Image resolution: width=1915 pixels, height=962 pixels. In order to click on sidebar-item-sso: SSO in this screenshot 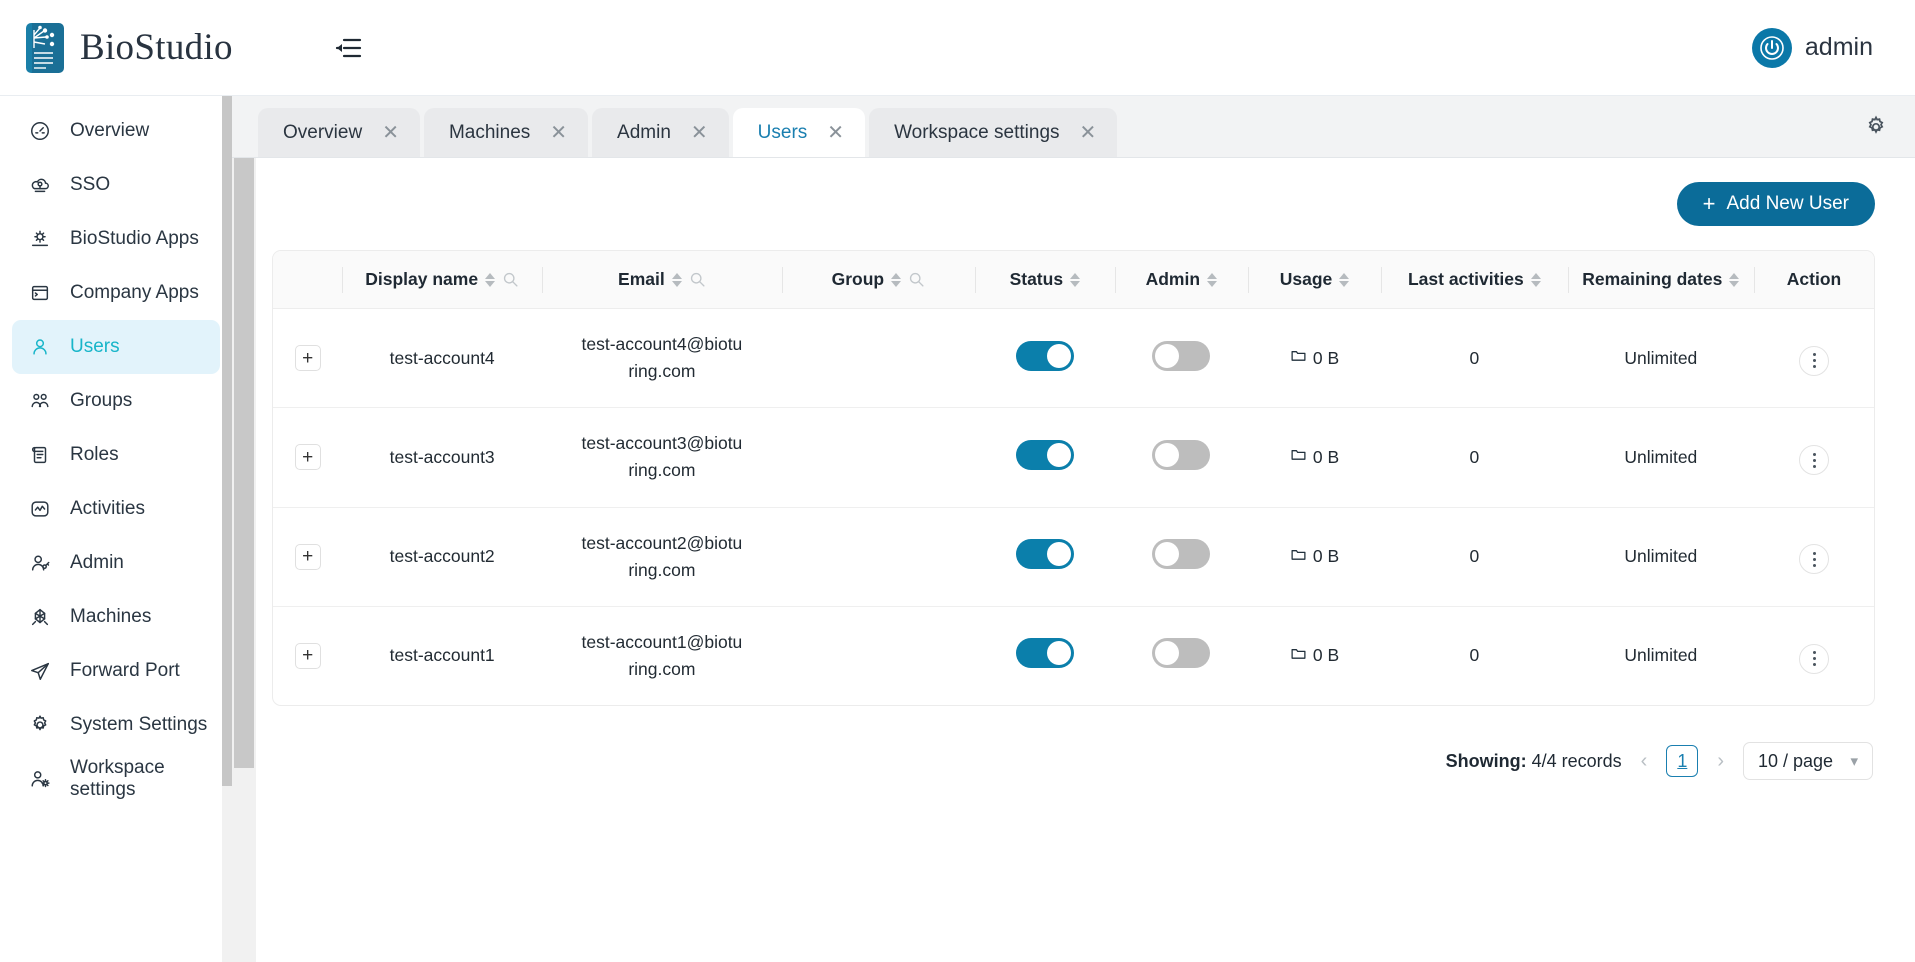, I will do `click(116, 185)`.